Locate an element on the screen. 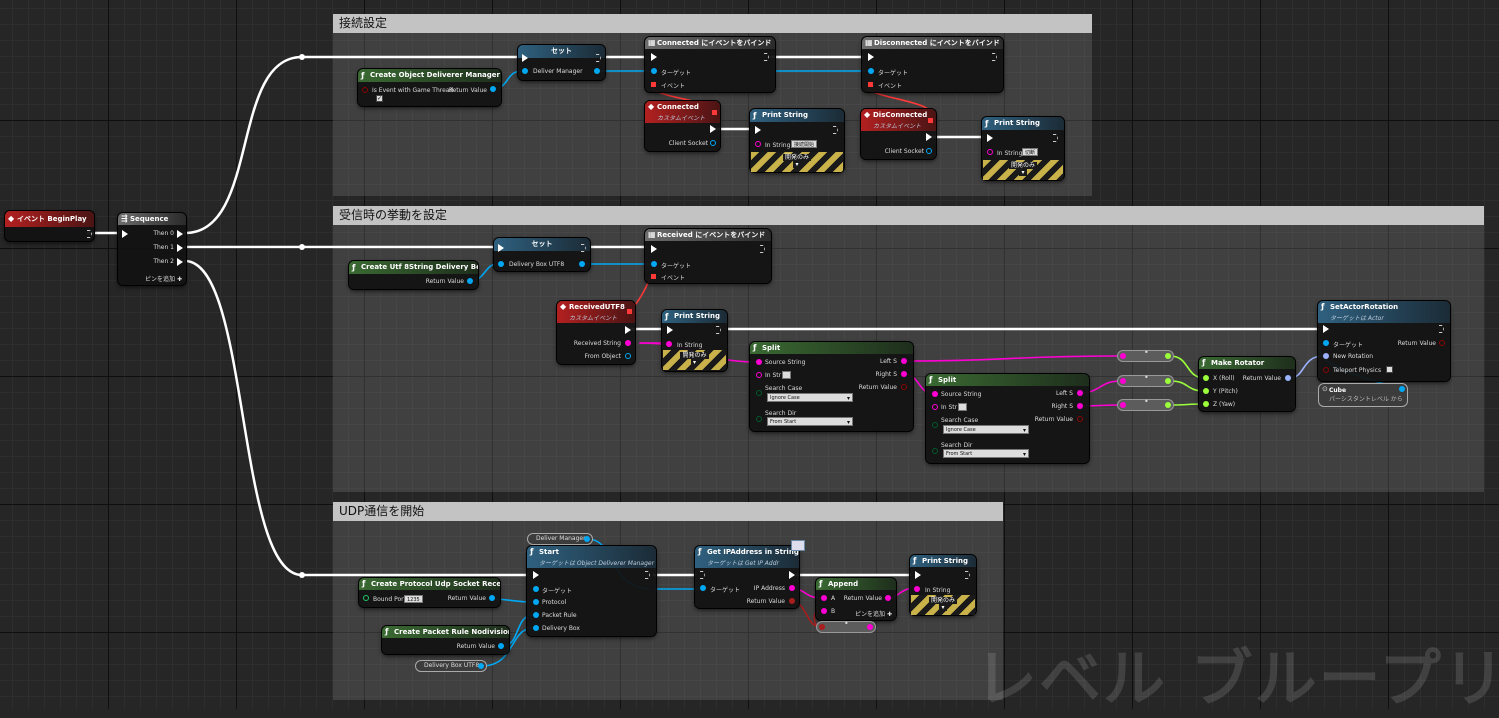  bool-pin is located at coordinates (365, 90).